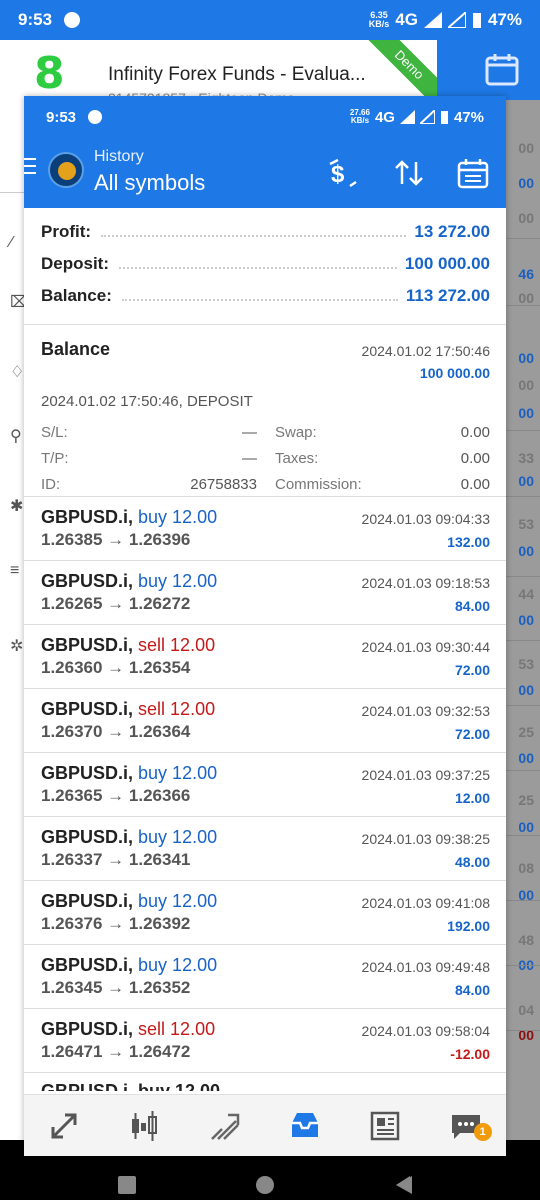  What do you see at coordinates (425, 839) in the screenshot?
I see `trade-datetime: 2024.01.03 09:38:25` at bounding box center [425, 839].